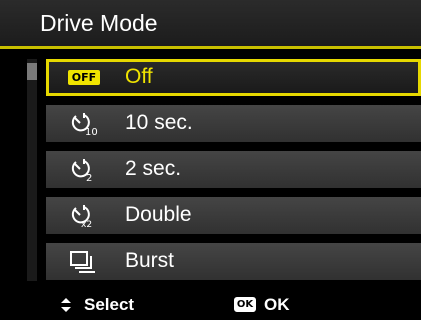 This screenshot has height=320, width=421. I want to click on off-badge-text: OFF, so click(84, 77).